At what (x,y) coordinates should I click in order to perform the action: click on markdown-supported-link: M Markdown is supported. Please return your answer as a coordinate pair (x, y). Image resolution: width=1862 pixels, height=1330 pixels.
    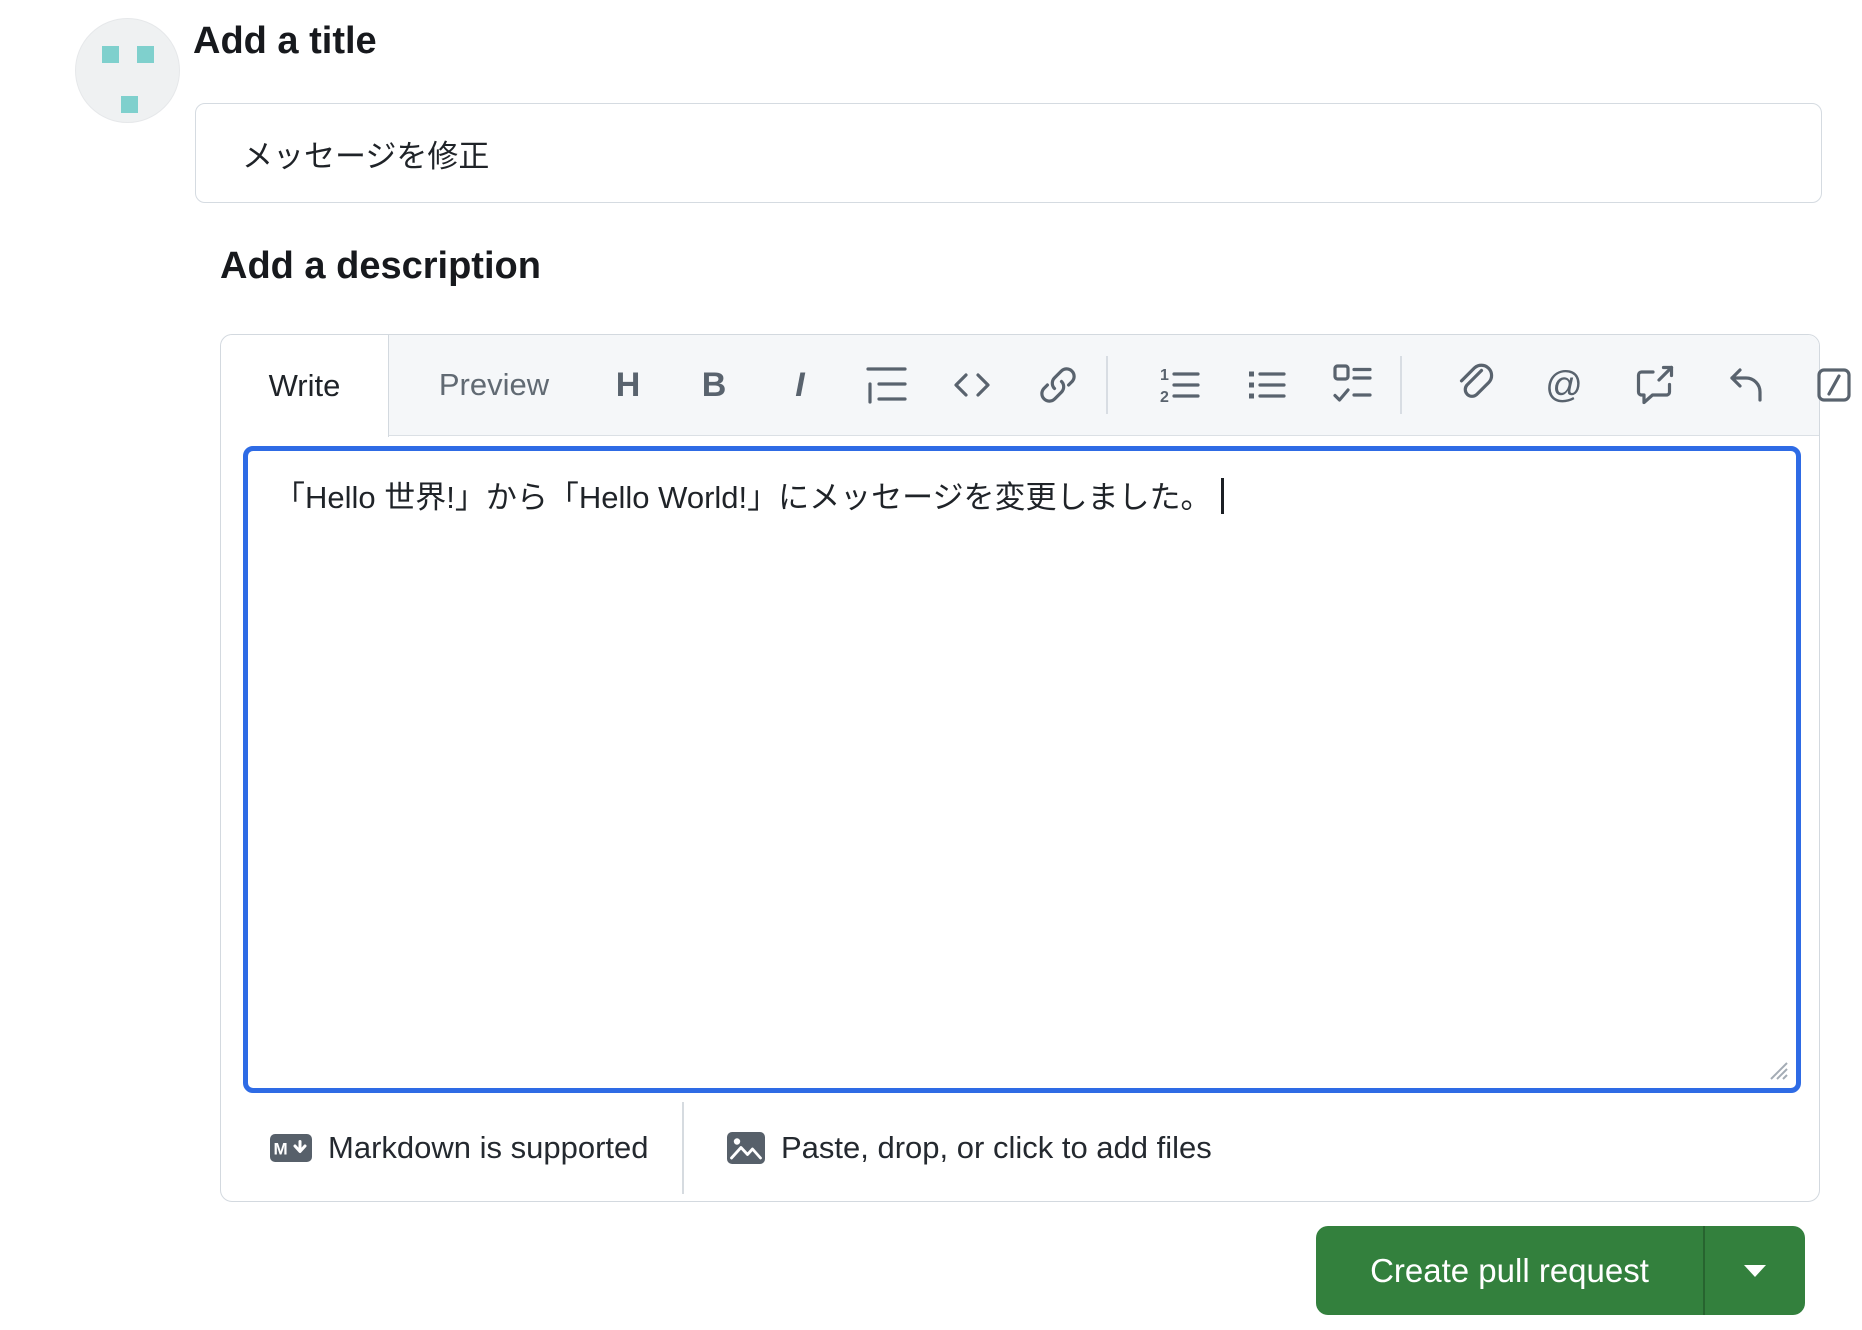
    Looking at the image, I should click on (459, 1148).